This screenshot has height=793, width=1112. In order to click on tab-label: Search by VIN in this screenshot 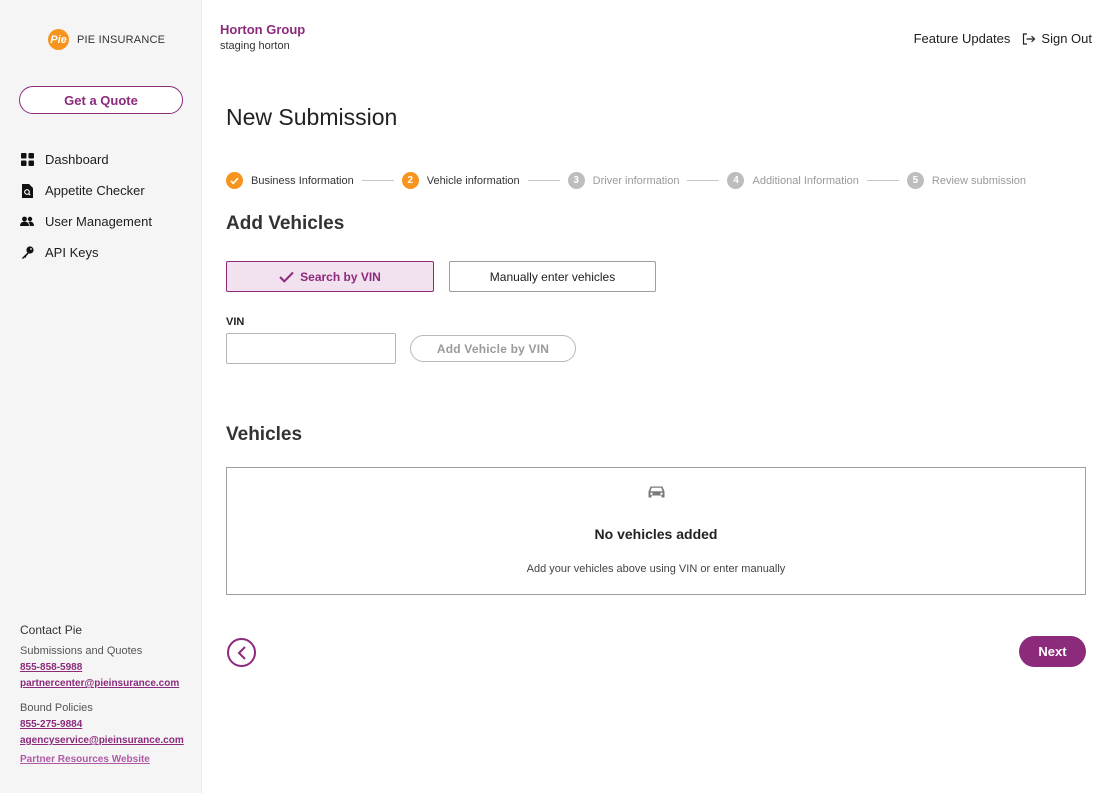, I will do `click(340, 276)`.